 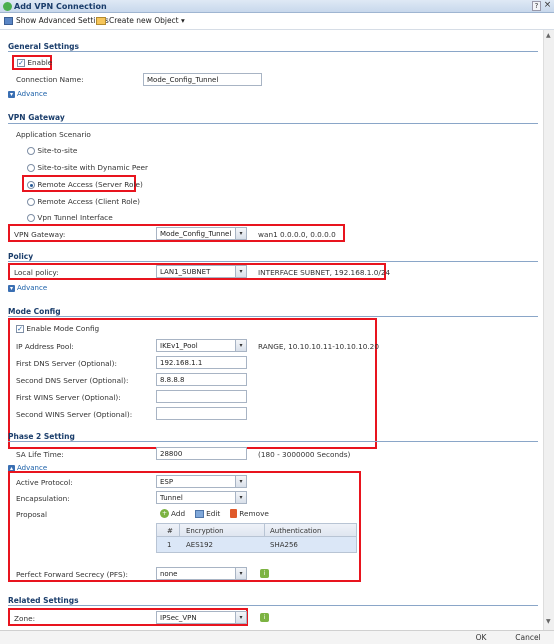 What do you see at coordinates (179, 530) in the screenshot?
I see `col-divider` at bounding box center [179, 530].